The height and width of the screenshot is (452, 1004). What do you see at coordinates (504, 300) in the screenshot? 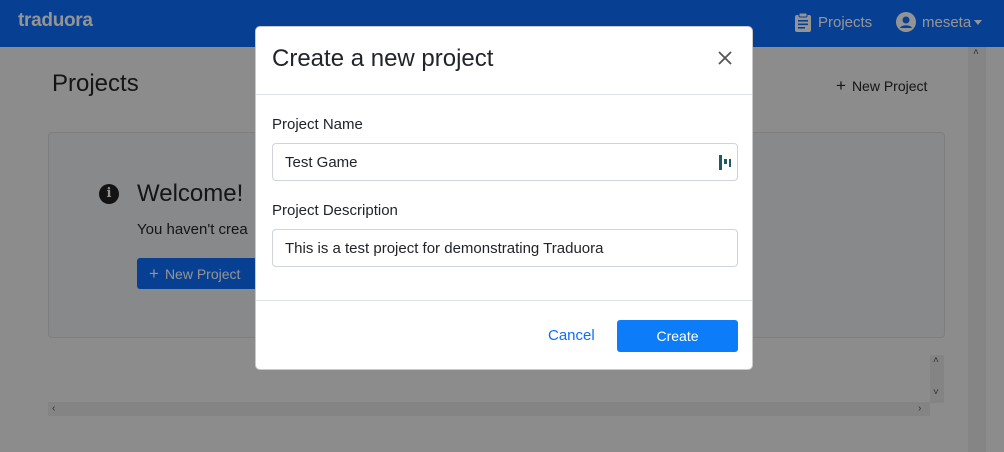
I see `modal-footer-divider` at bounding box center [504, 300].